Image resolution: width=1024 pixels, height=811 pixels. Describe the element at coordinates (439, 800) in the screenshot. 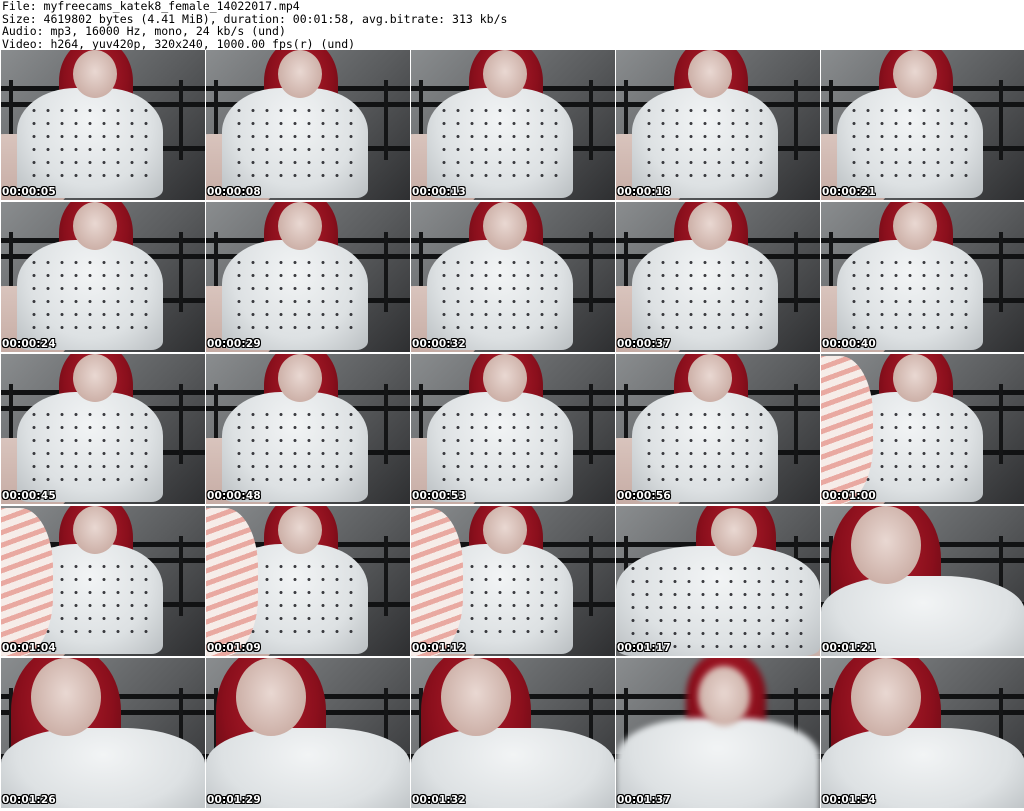

I see `timestamp-label: 00:01:32` at that location.